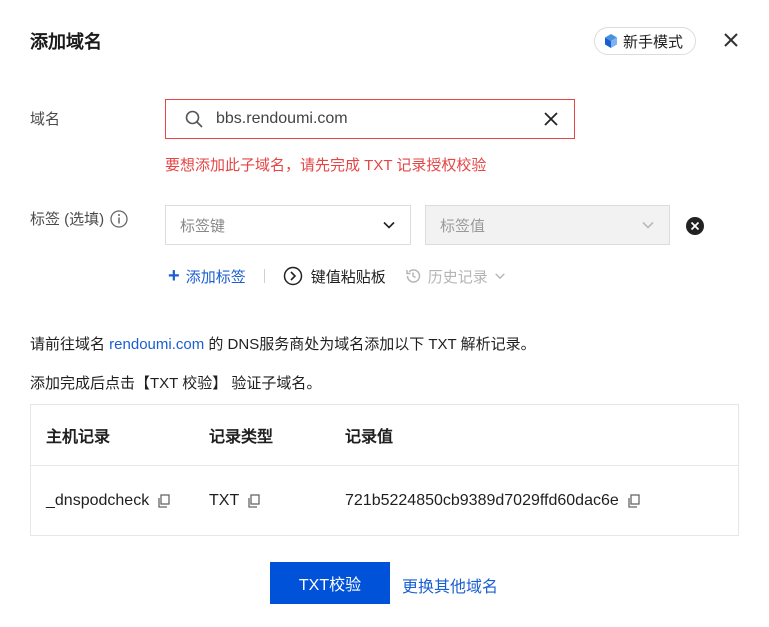 The width and height of the screenshot is (769, 627). What do you see at coordinates (215, 277) in the screenshot?
I see `add-tag-label: 添加标签` at bounding box center [215, 277].